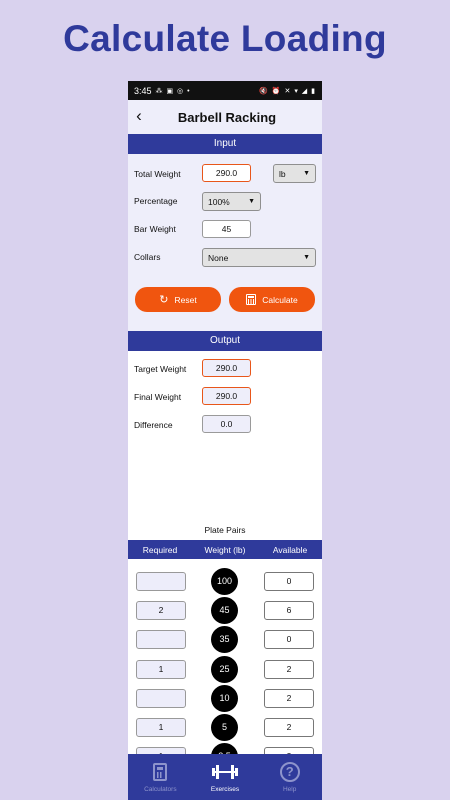 The height and width of the screenshot is (800, 450). I want to click on output-header: Output, so click(225, 341).